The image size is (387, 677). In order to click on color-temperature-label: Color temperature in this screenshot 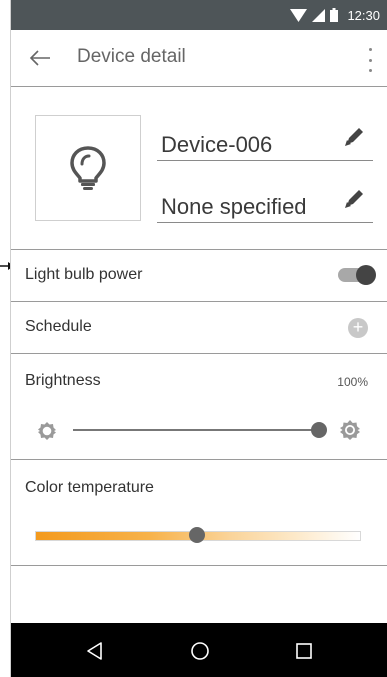, I will do `click(89, 487)`.